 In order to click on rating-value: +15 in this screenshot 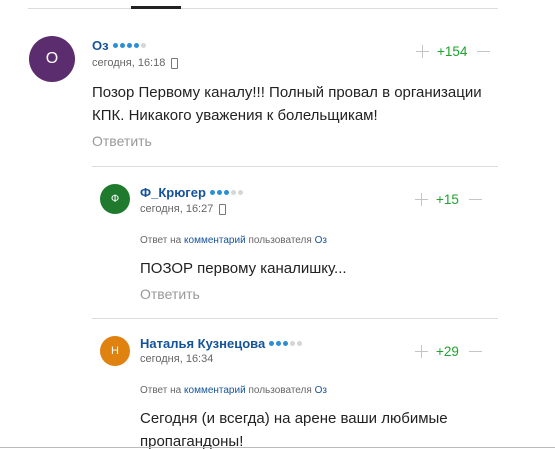, I will do `click(447, 199)`.